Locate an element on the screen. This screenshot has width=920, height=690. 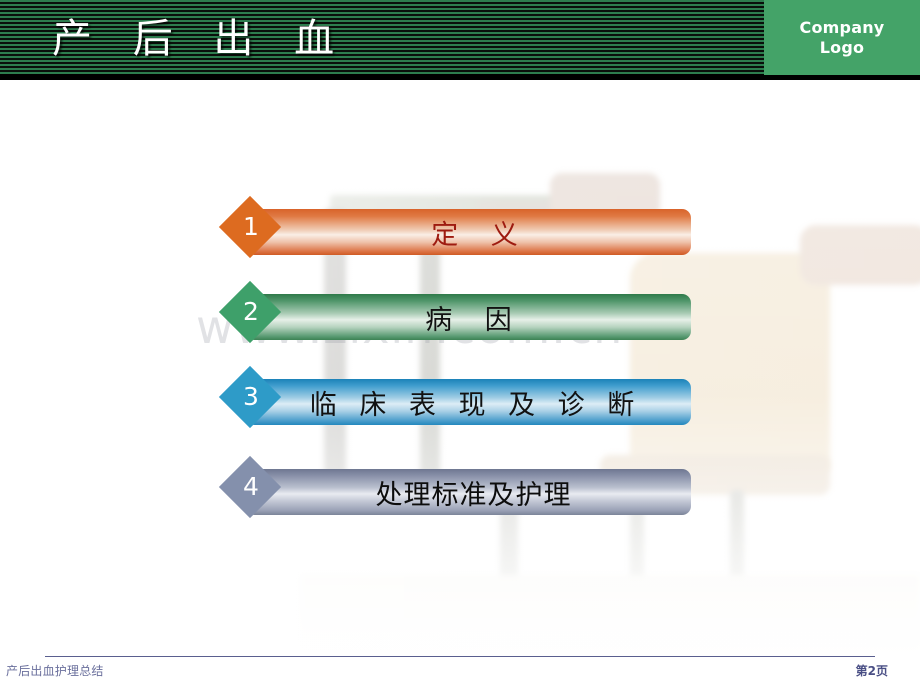
footer-title: 产后出血护理总结 is located at coordinates (55, 671).